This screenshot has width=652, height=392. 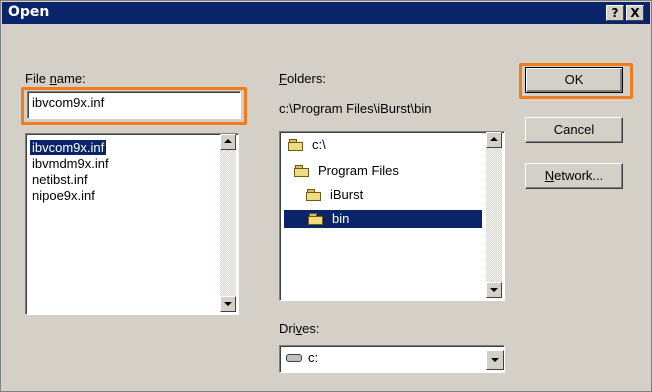 I want to click on file-name-highlight, so click(x=134, y=106).